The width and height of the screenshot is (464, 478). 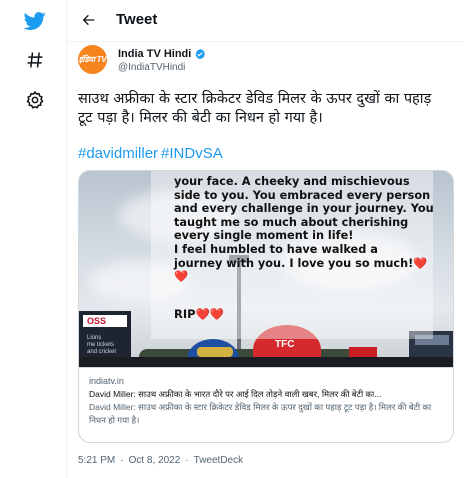 I want to click on tweet-timestamp: 5:21 PM · Oct 8, 2022 · TweetDeck, so click(x=160, y=460).